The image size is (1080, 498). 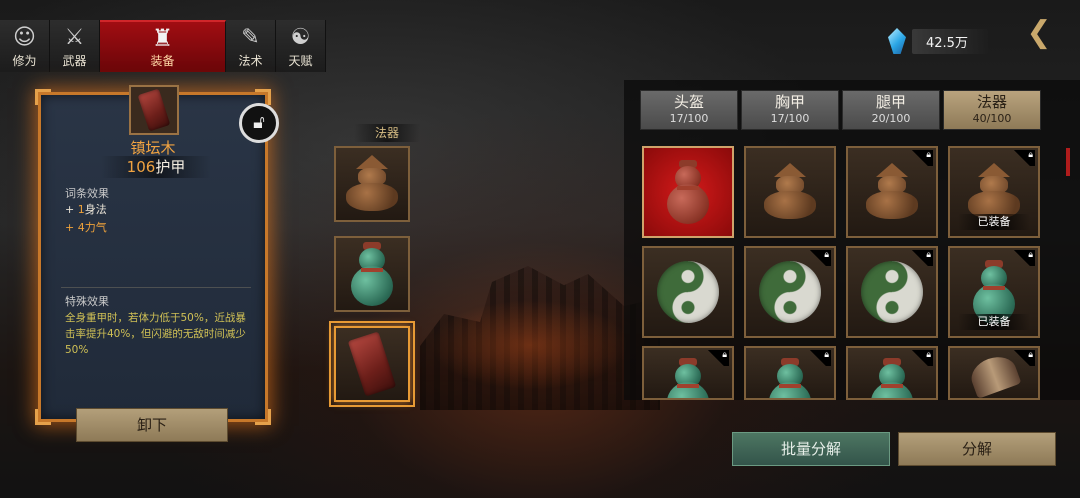 What do you see at coordinates (152, 425) in the screenshot?
I see `unequip-button: 卸下` at bounding box center [152, 425].